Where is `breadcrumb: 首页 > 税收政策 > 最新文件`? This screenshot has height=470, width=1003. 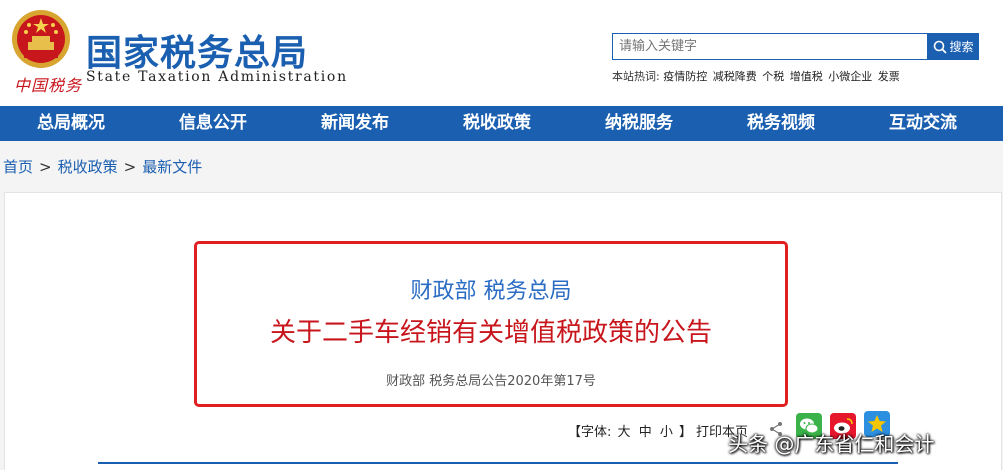
breadcrumb: 首页 > 税收政策 > 最新文件 is located at coordinates (102, 166).